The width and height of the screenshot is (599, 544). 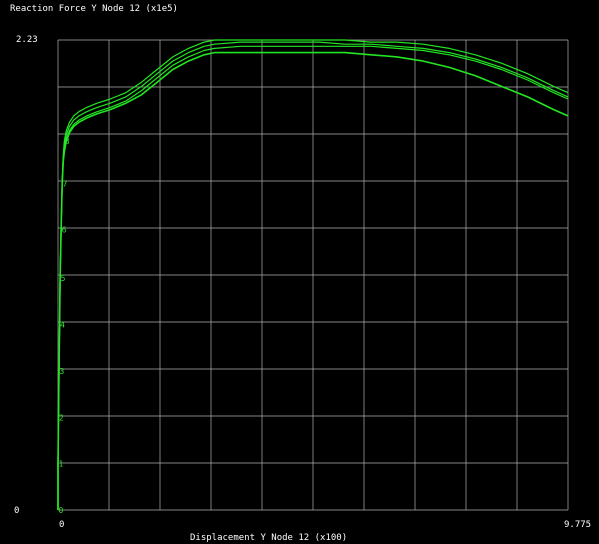 What do you see at coordinates (64, 230) in the screenshot?
I see `point-label-6: 6` at bounding box center [64, 230].